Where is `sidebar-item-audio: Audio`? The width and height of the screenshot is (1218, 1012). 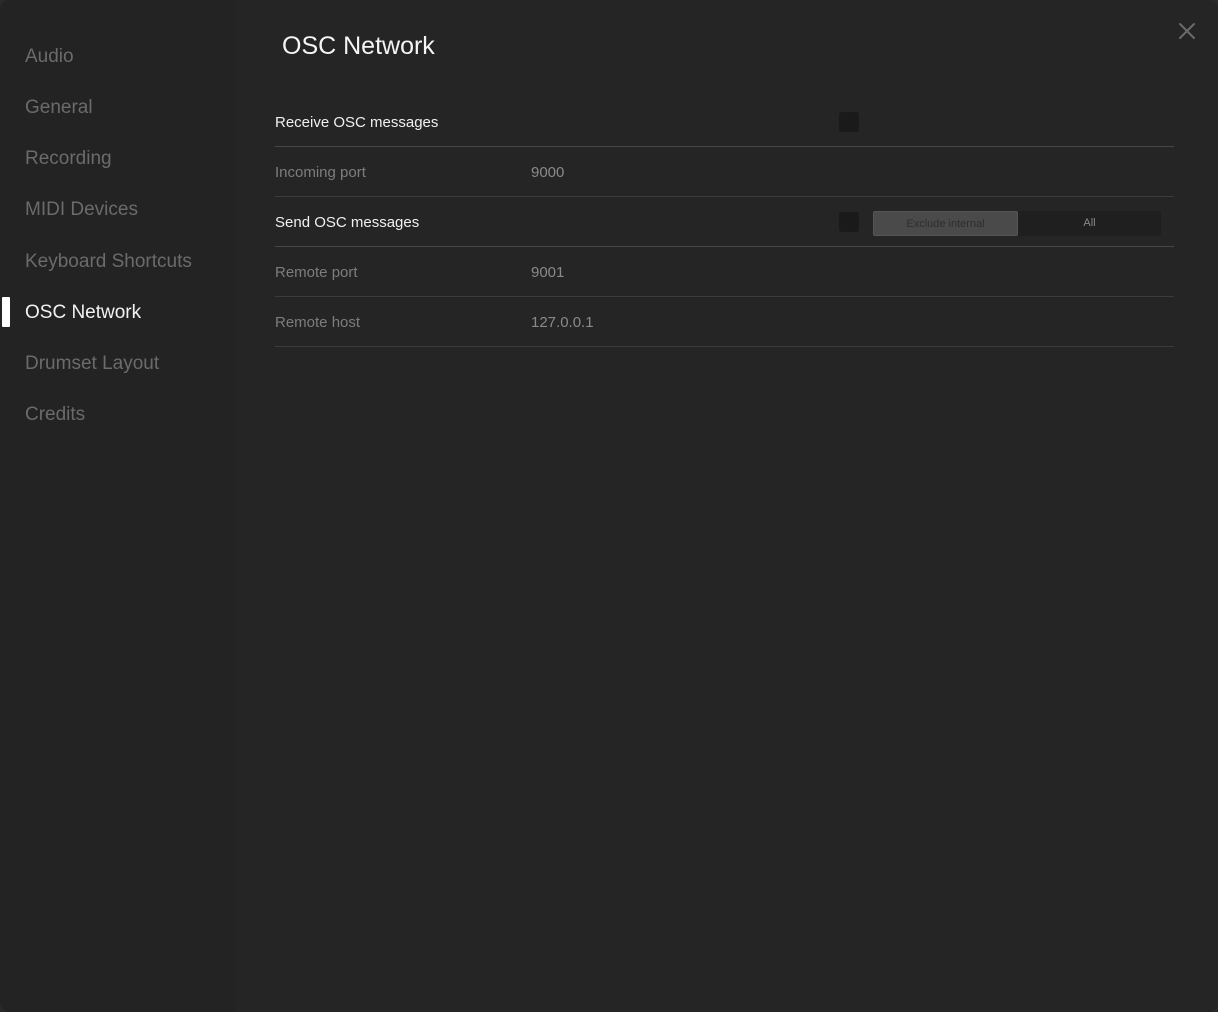 sidebar-item-audio: Audio is located at coordinates (49, 57).